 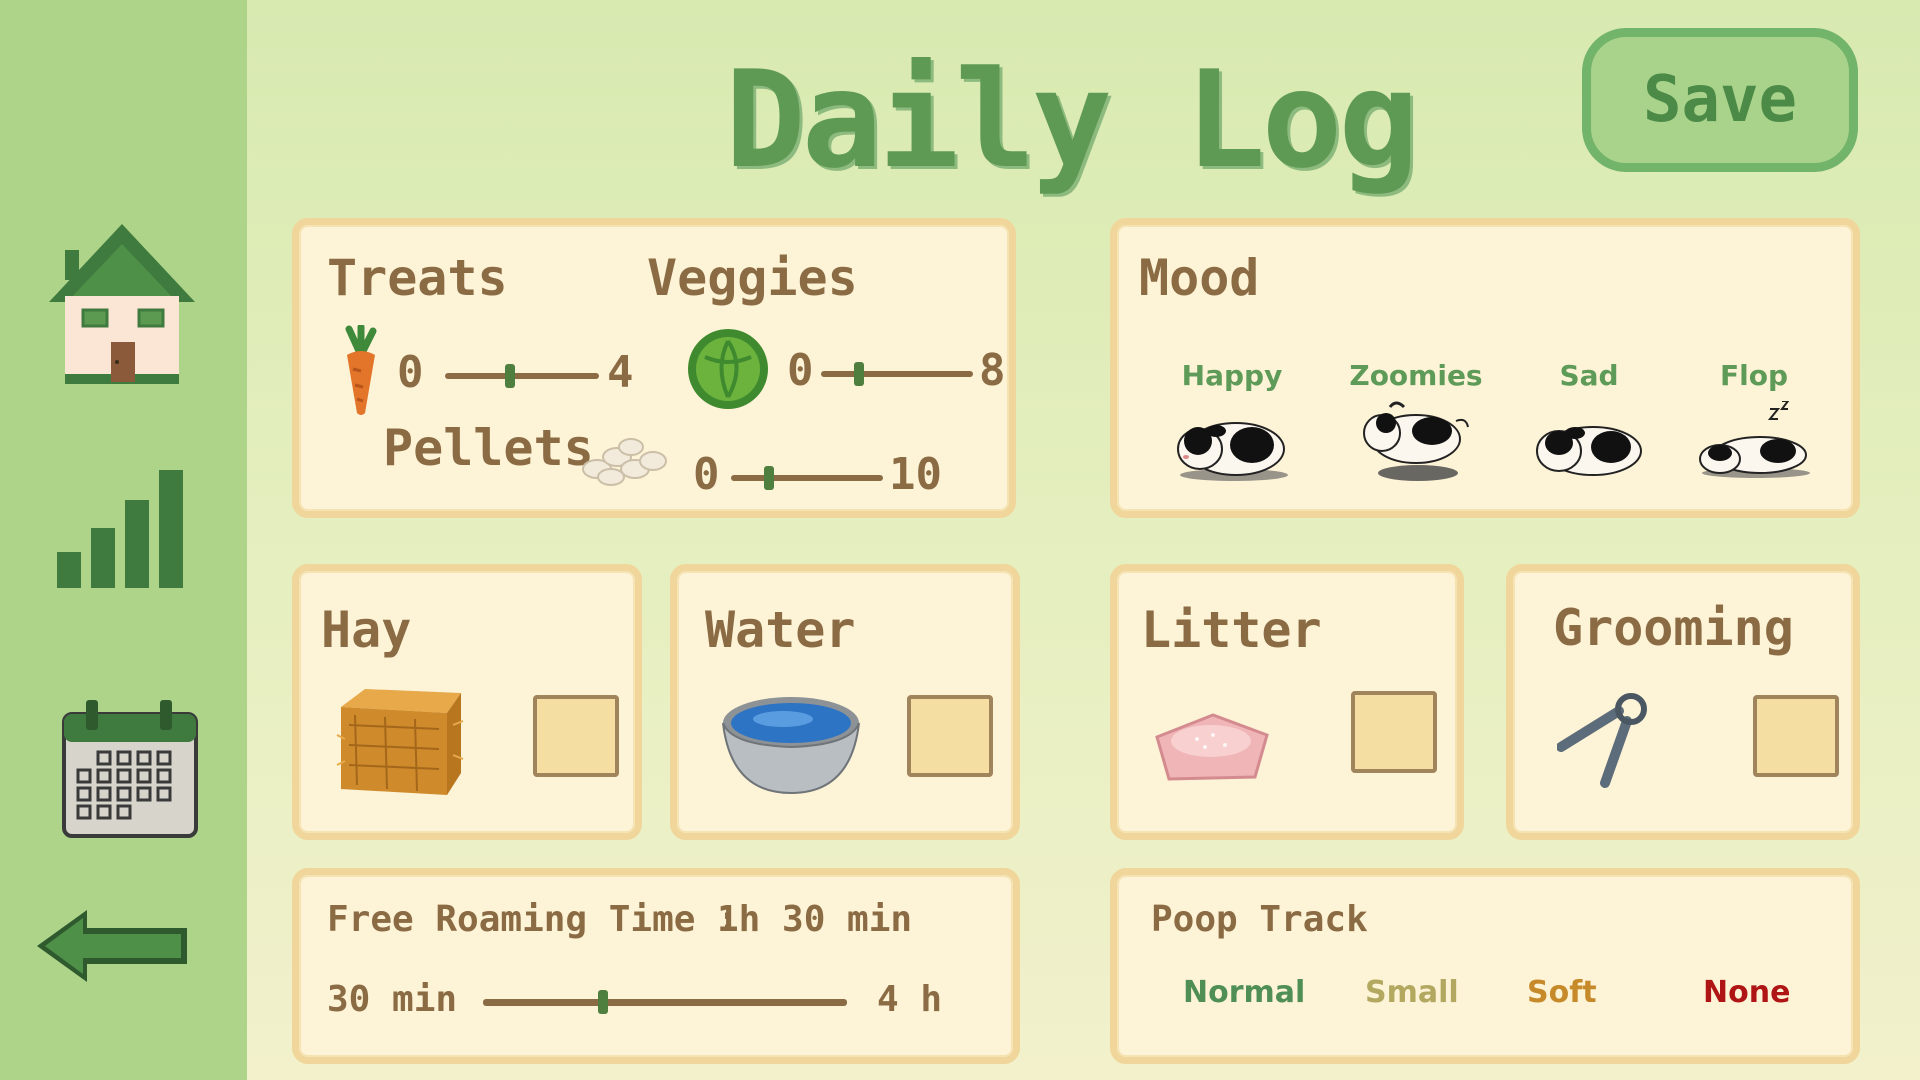 I want to click on mood-zoomies: Zoomies, so click(x=1416, y=429).